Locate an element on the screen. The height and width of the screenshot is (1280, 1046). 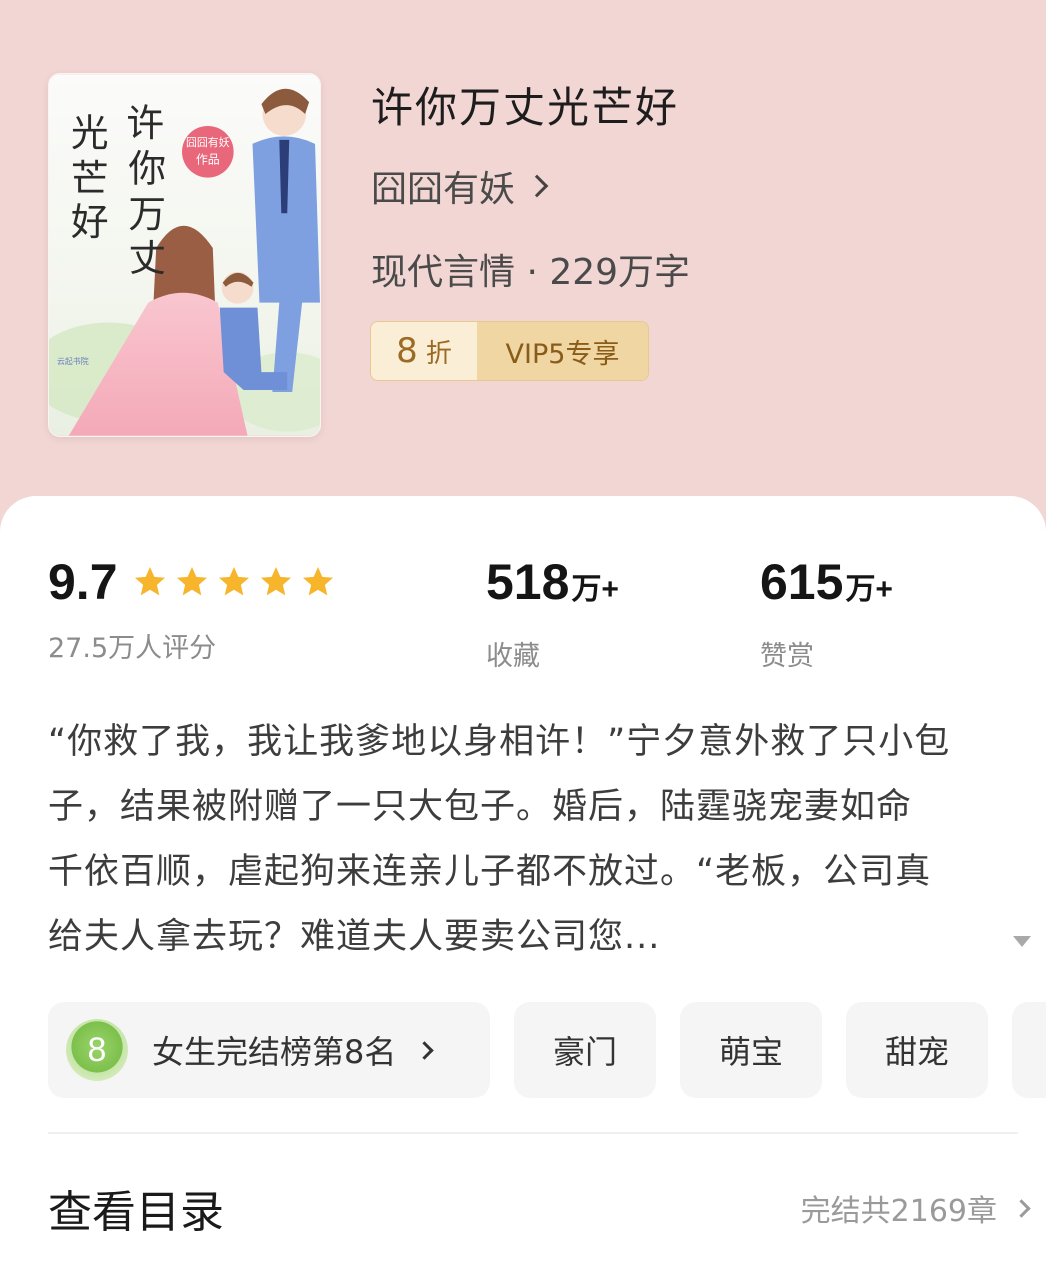
cover-title-char: 光 is located at coordinates (90, 133).